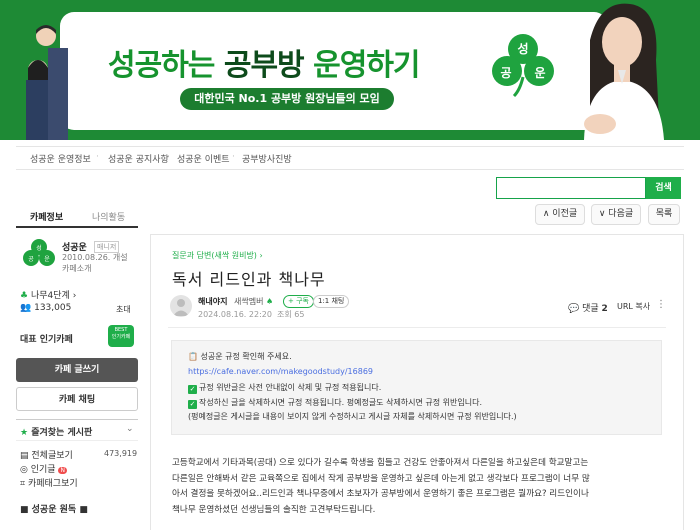  I want to click on star-icon: ★, so click(24, 433).